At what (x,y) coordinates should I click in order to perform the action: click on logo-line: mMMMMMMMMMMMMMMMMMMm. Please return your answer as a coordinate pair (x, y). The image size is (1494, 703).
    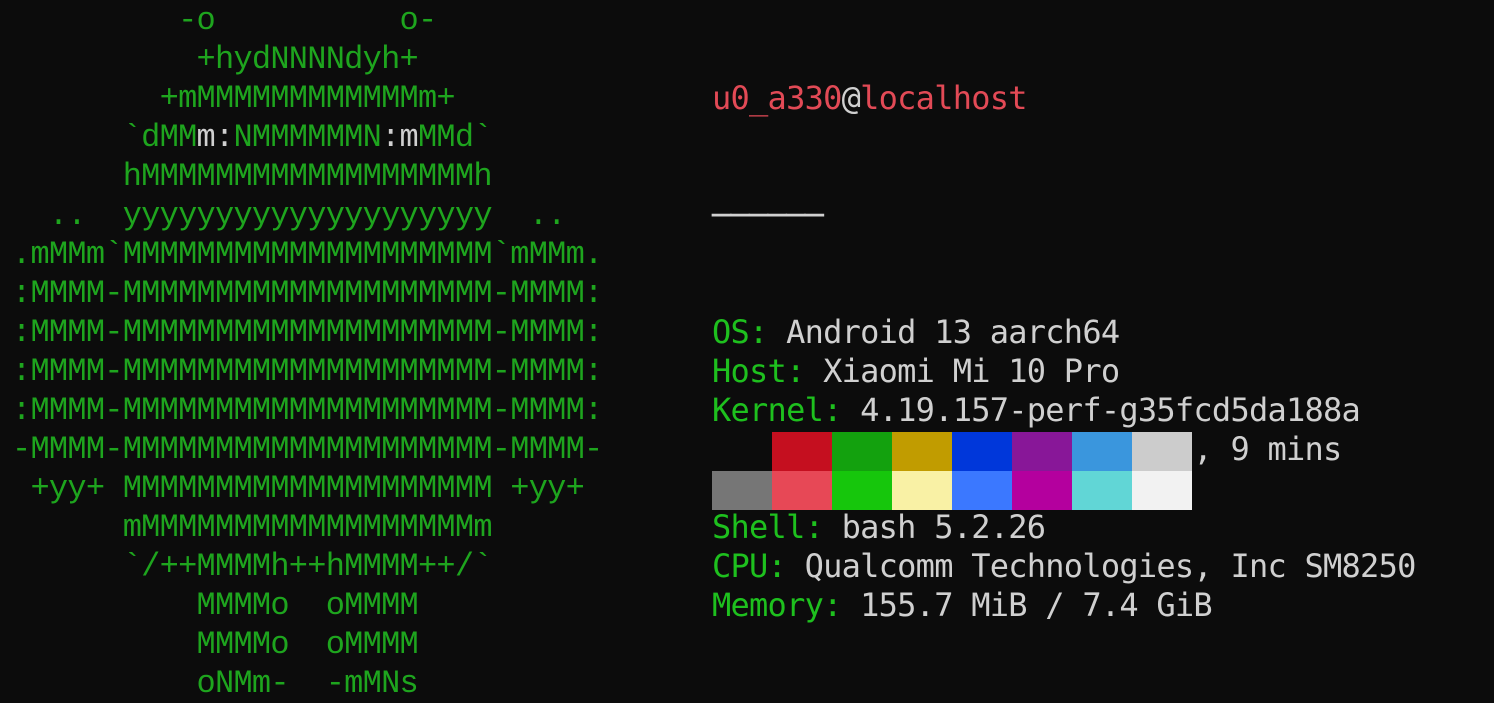
    Looking at the image, I should click on (307, 527).